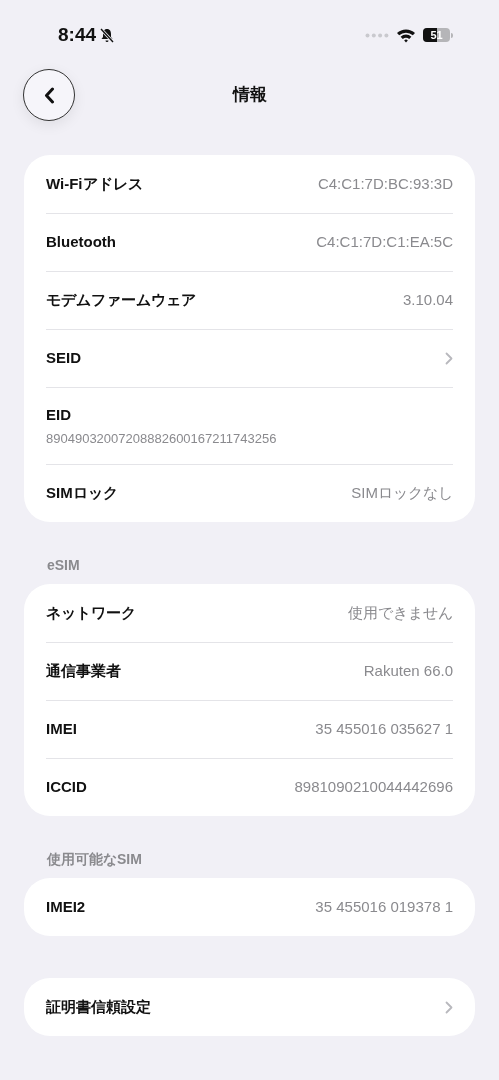  What do you see at coordinates (249, 358) in the screenshot?
I see `list-row: SEID` at bounding box center [249, 358].